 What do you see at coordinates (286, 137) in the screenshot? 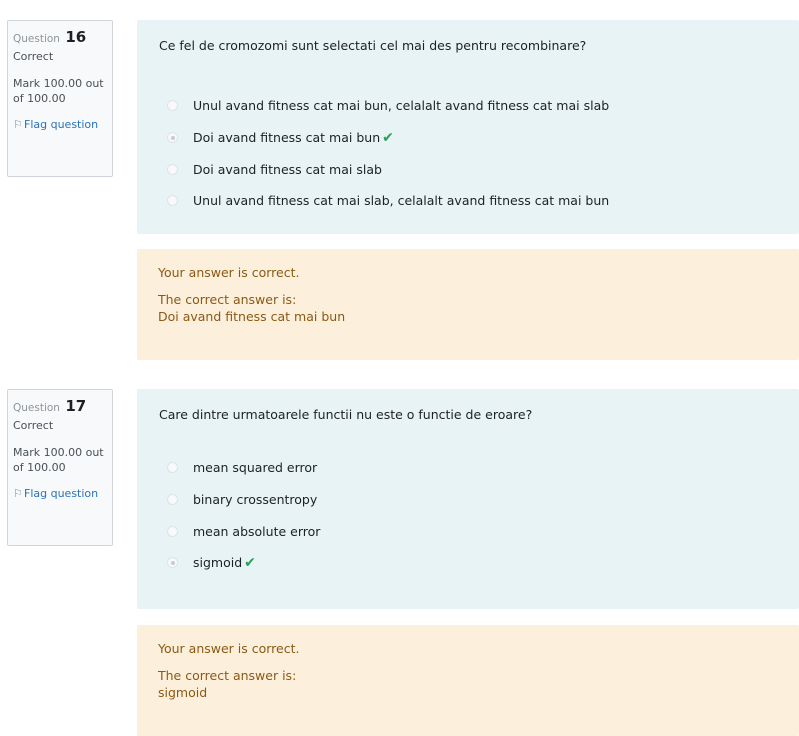
I see `answer-label: Doi avand fitness cat mai bun` at bounding box center [286, 137].